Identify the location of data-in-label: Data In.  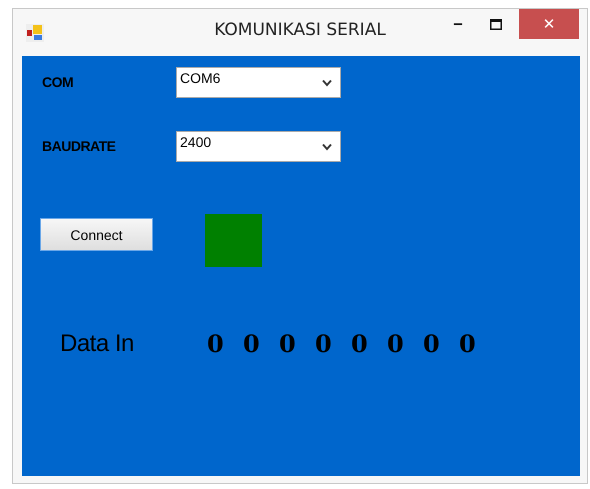
(97, 344).